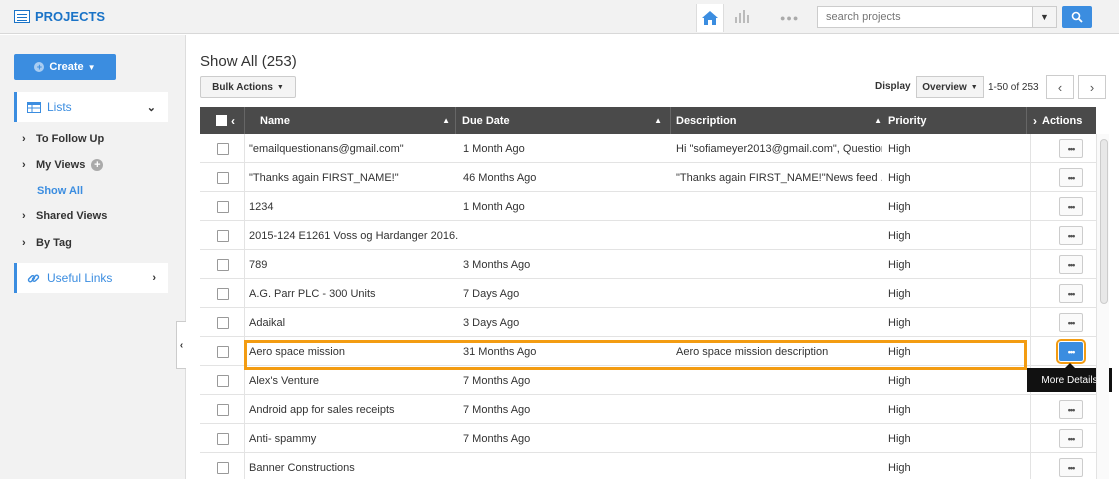 This screenshot has width=1119, height=479. Describe the element at coordinates (91, 107) in the screenshot. I see `lists-panel: Lists ⌄` at that location.